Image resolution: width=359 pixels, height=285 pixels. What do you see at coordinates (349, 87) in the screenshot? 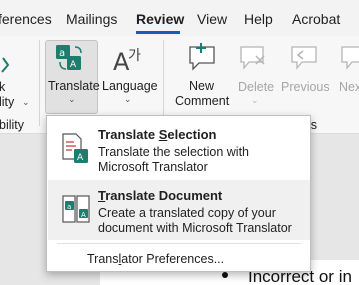
I see `next-label: Nex` at bounding box center [349, 87].